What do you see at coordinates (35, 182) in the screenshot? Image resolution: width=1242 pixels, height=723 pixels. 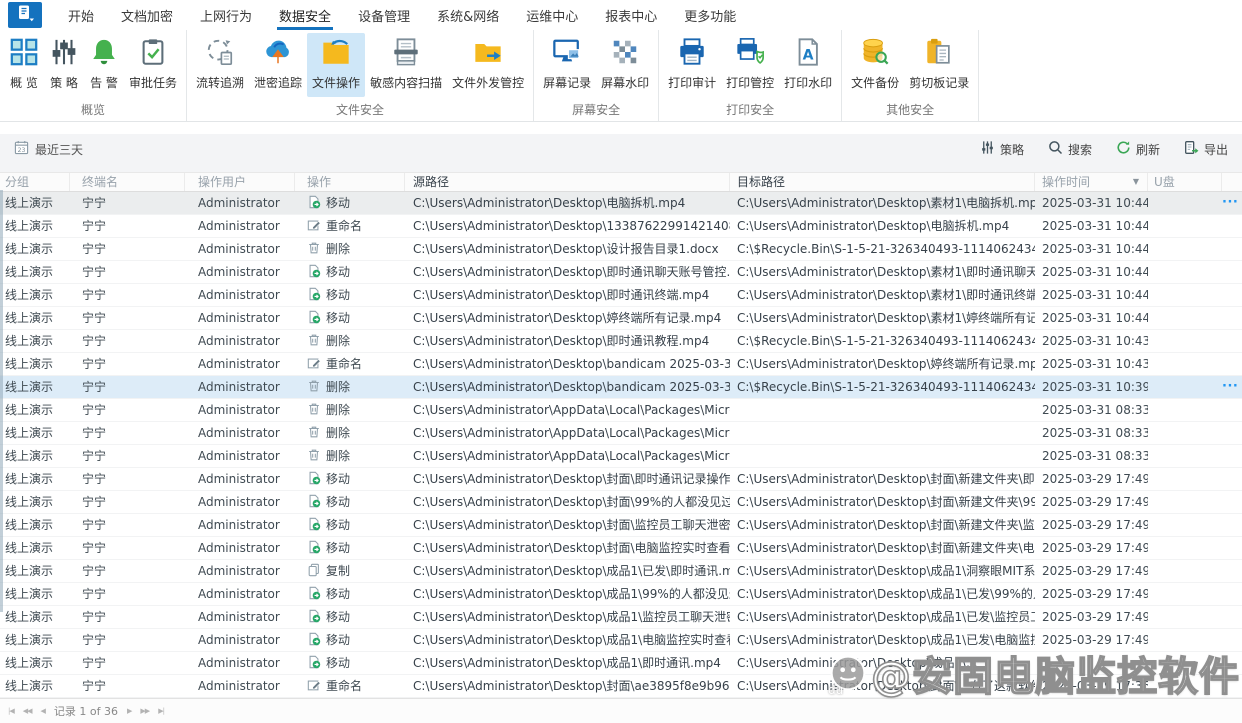 I see `column-header-group: 分组` at bounding box center [35, 182].